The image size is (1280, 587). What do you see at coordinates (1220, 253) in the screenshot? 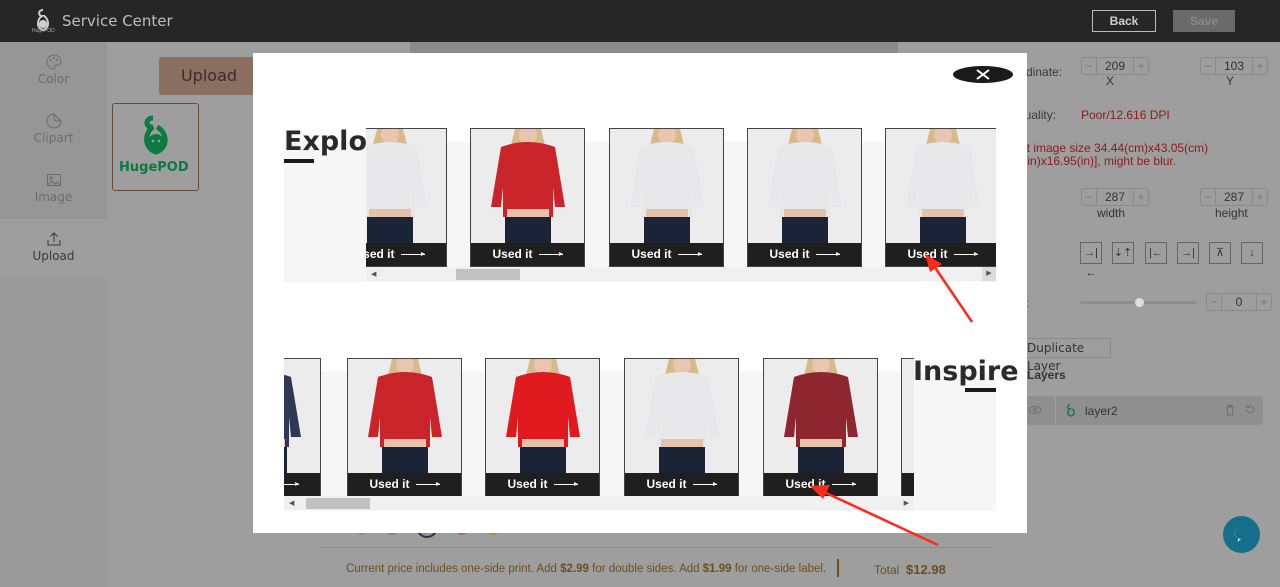
I see `align-top-button: ⊼` at bounding box center [1220, 253].